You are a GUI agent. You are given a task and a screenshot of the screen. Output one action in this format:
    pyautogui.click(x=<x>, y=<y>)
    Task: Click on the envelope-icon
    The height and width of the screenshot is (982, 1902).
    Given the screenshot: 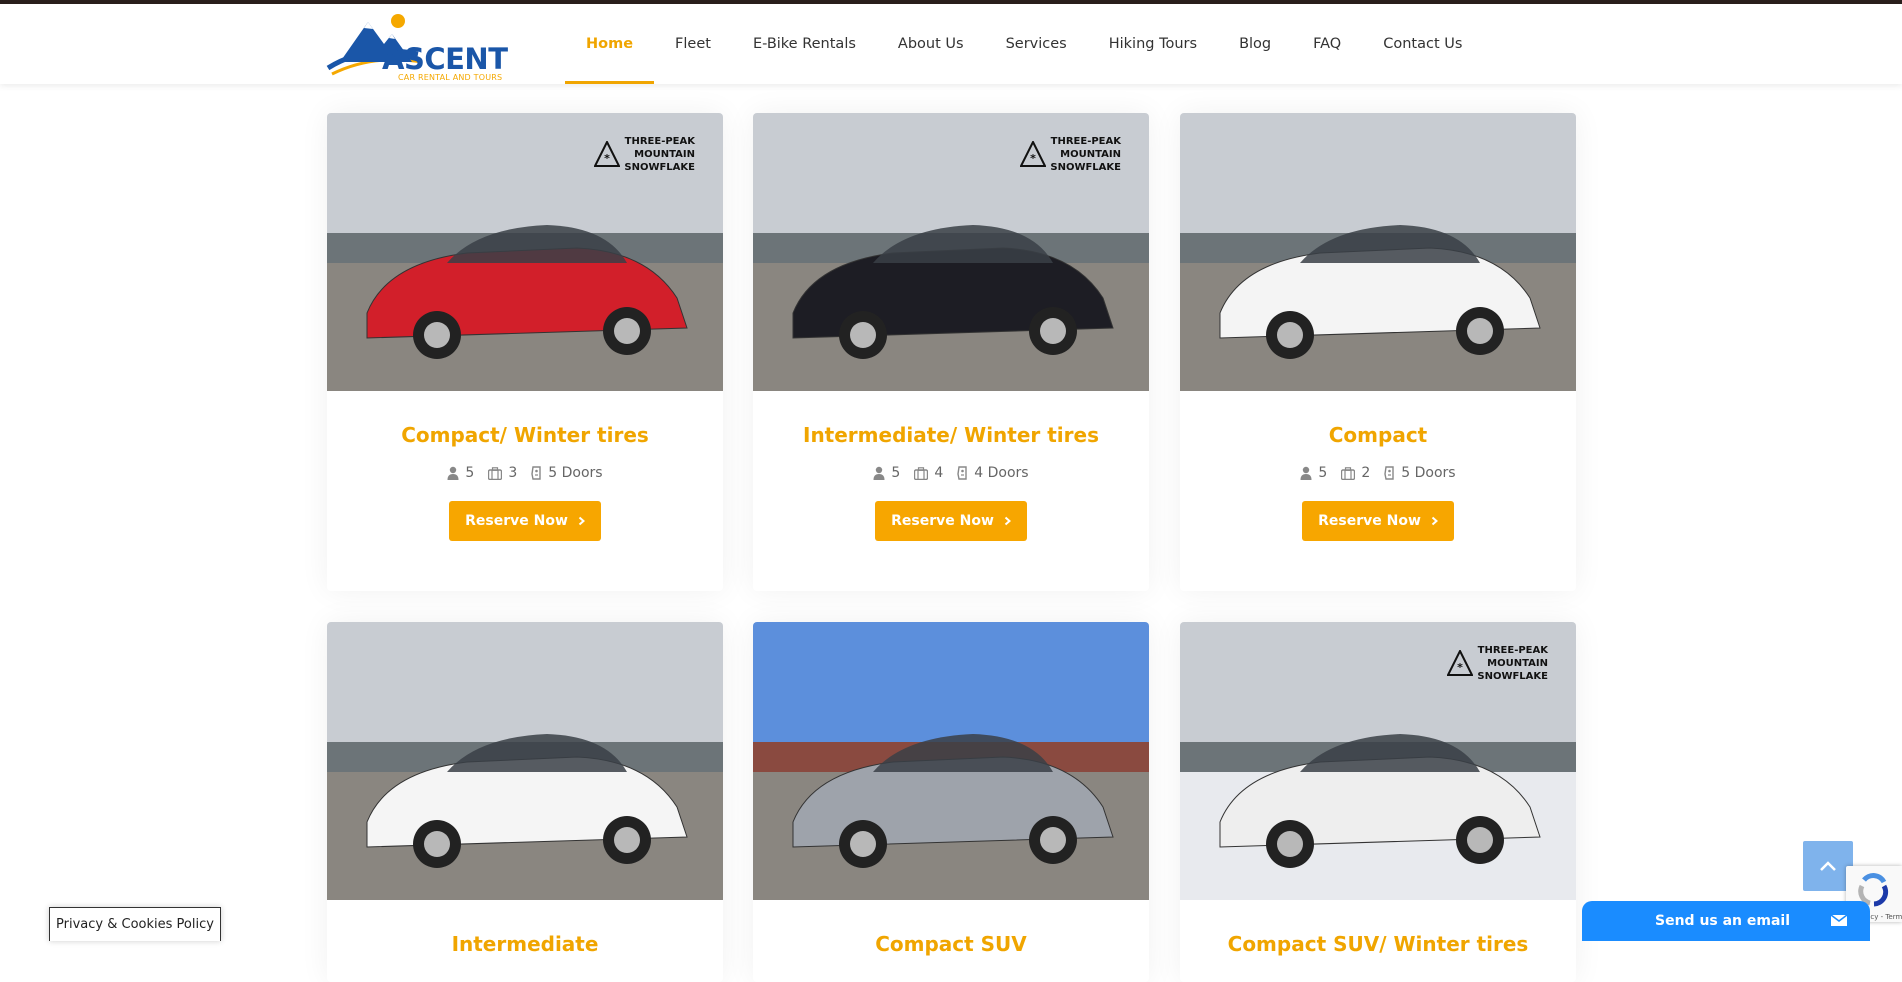 What is the action you would take?
    pyautogui.click(x=1839, y=920)
    